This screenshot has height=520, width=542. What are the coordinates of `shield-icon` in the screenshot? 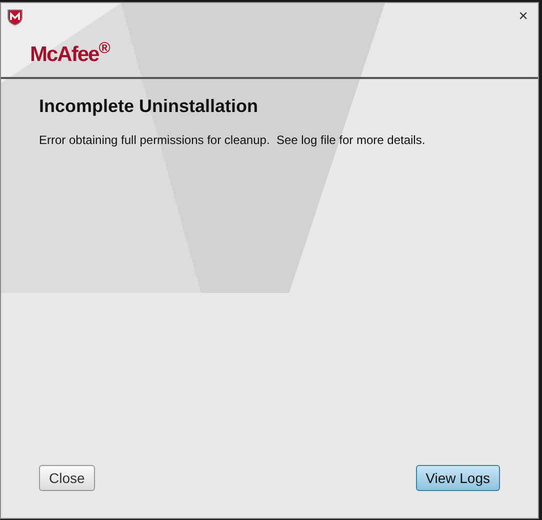 It's located at (15, 17).